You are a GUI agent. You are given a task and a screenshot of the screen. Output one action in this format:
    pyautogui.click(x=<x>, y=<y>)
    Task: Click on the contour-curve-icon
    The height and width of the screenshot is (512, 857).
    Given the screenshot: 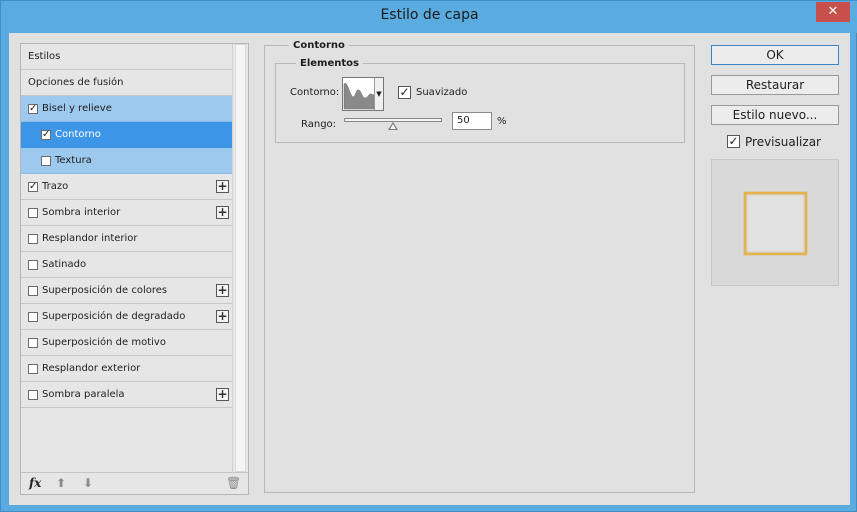 What is the action you would take?
    pyautogui.click(x=359, y=96)
    